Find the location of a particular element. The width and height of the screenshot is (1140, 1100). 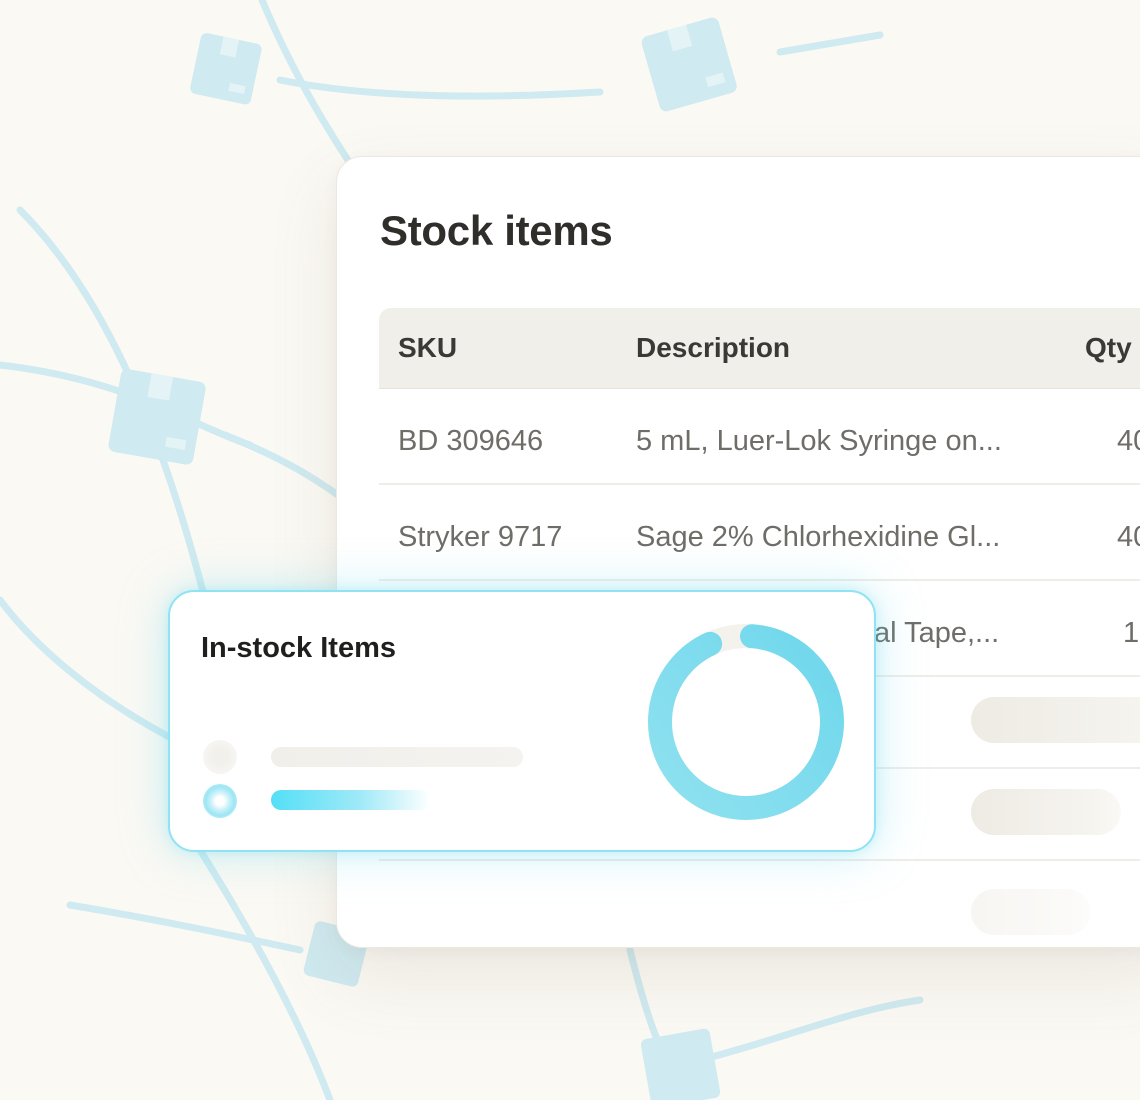

cell-sku: BD 309646 is located at coordinates (471, 441).